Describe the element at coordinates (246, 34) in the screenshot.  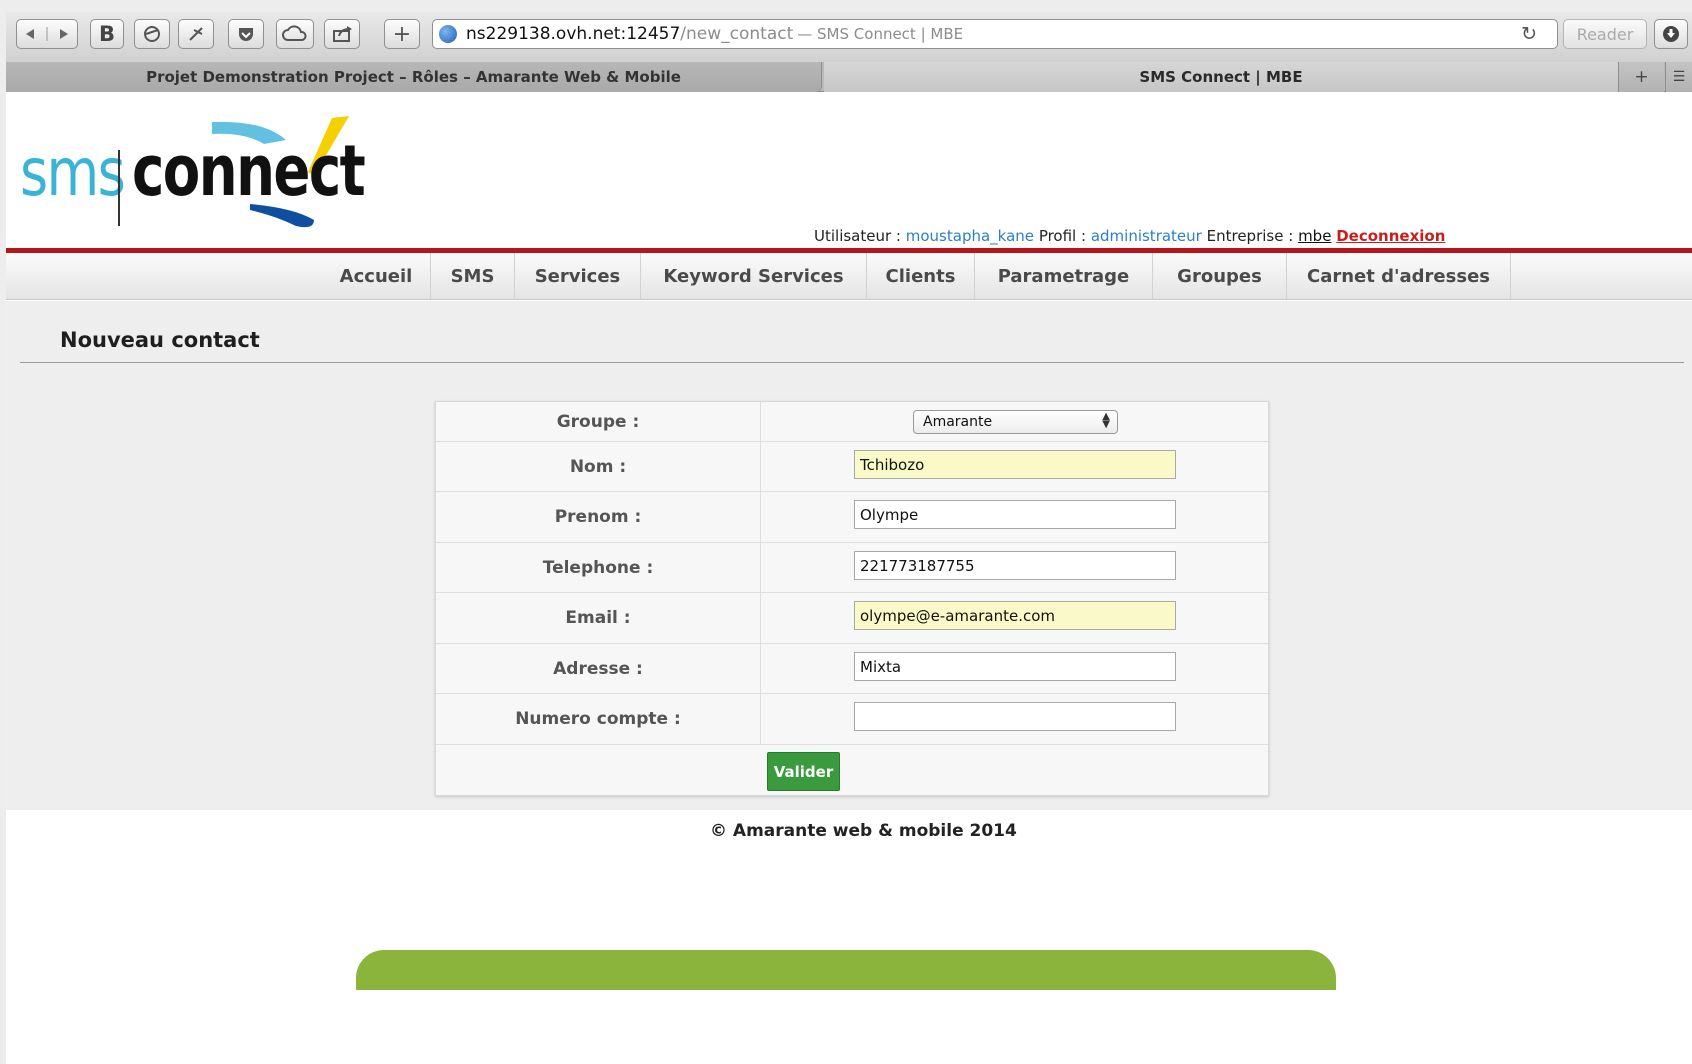
I see `pocket-icon` at that location.